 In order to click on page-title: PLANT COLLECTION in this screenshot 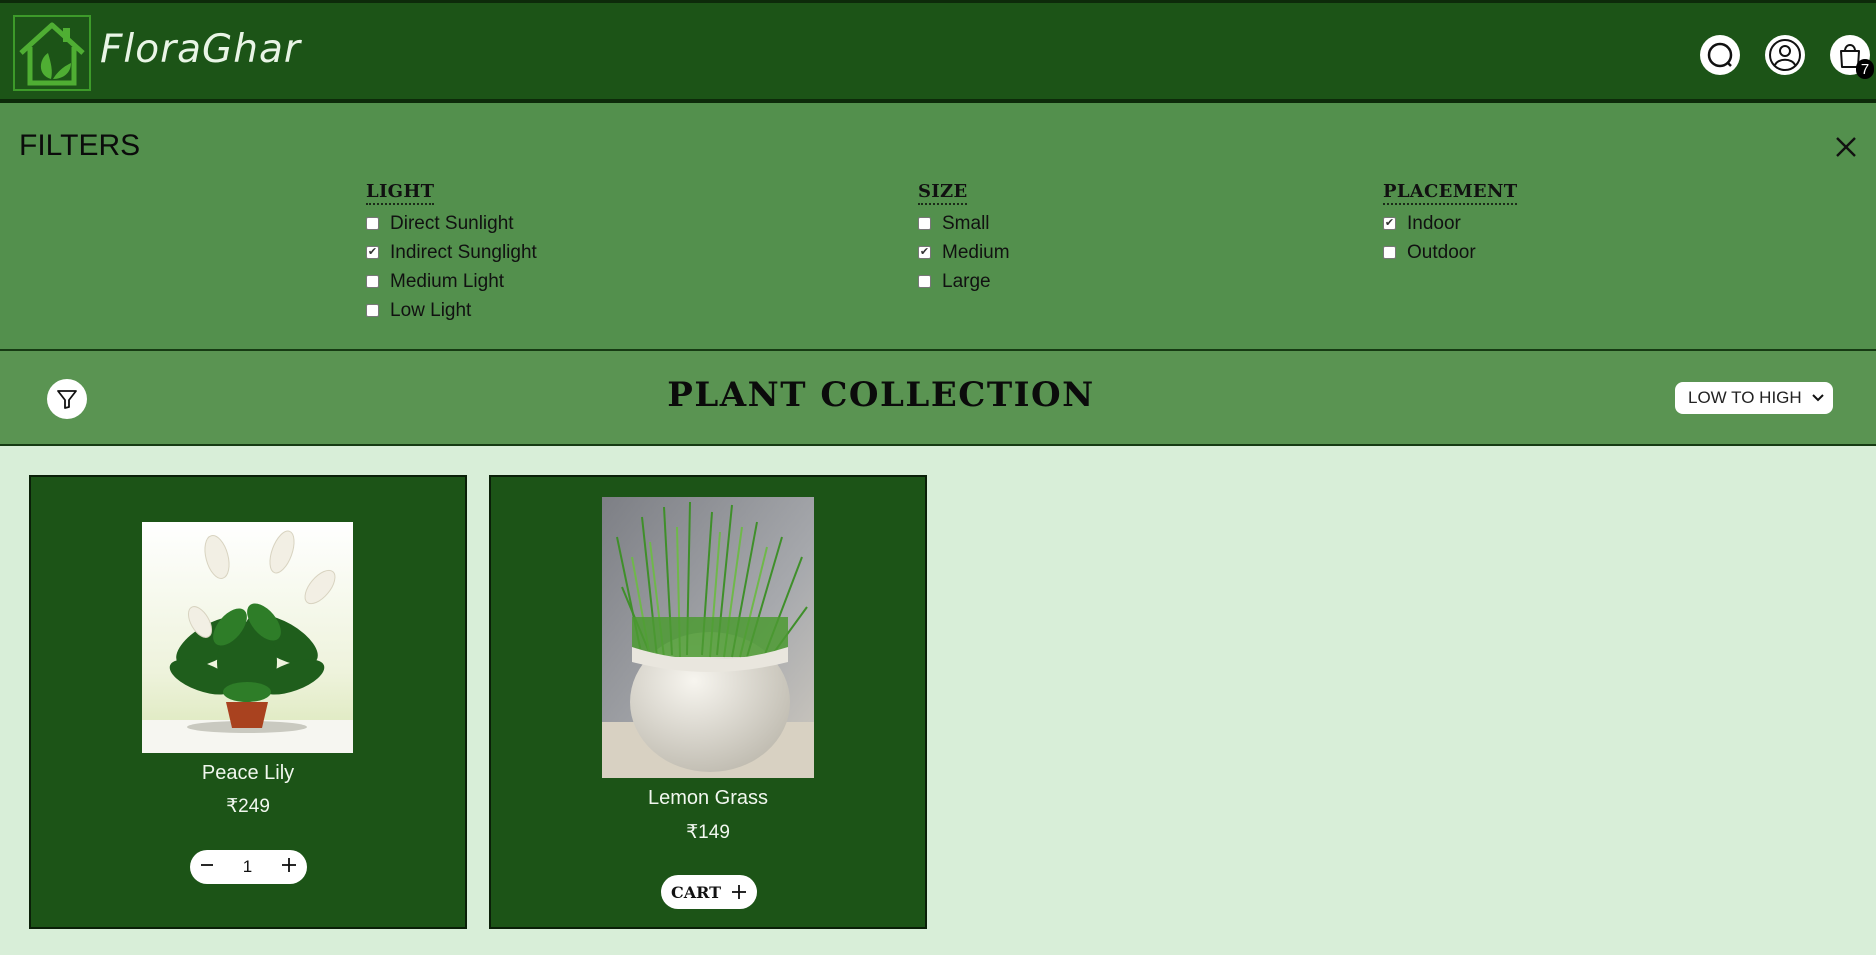, I will do `click(881, 395)`.